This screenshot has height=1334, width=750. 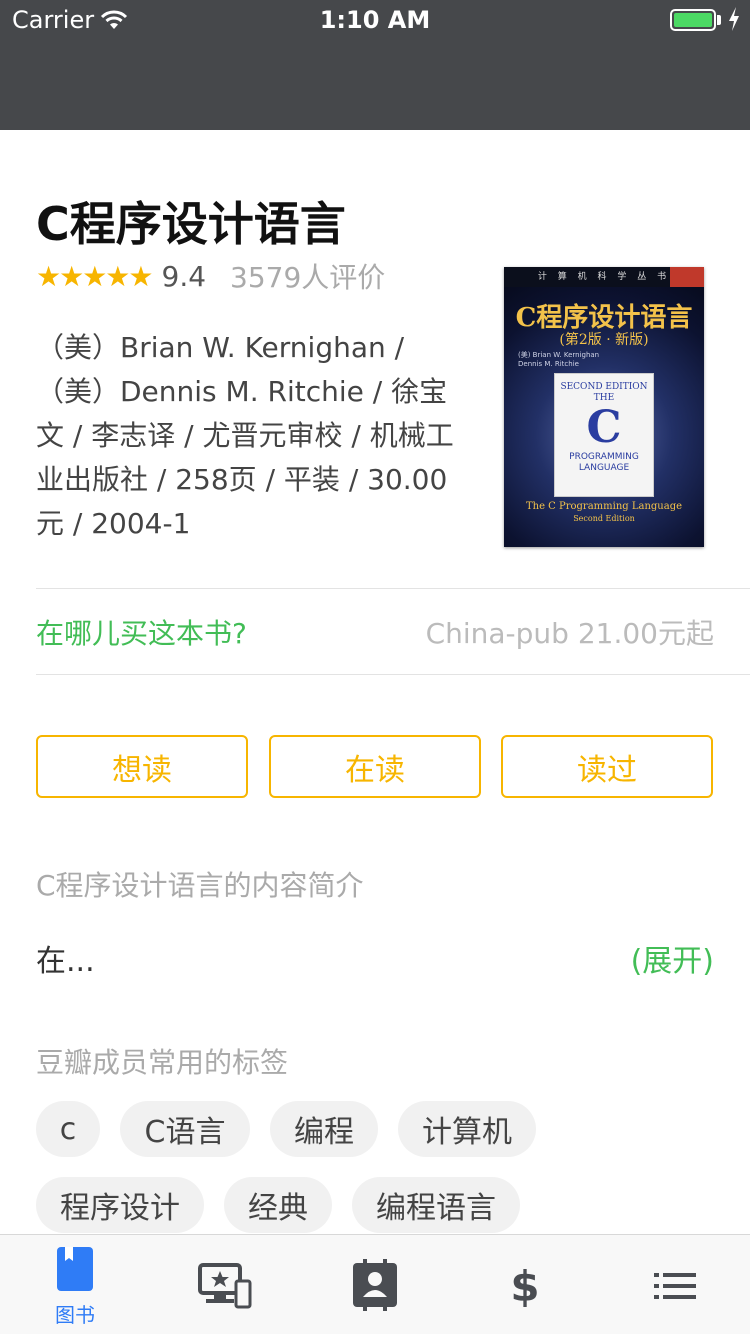 I want to click on contacts-icon, so click(x=375, y=1285).